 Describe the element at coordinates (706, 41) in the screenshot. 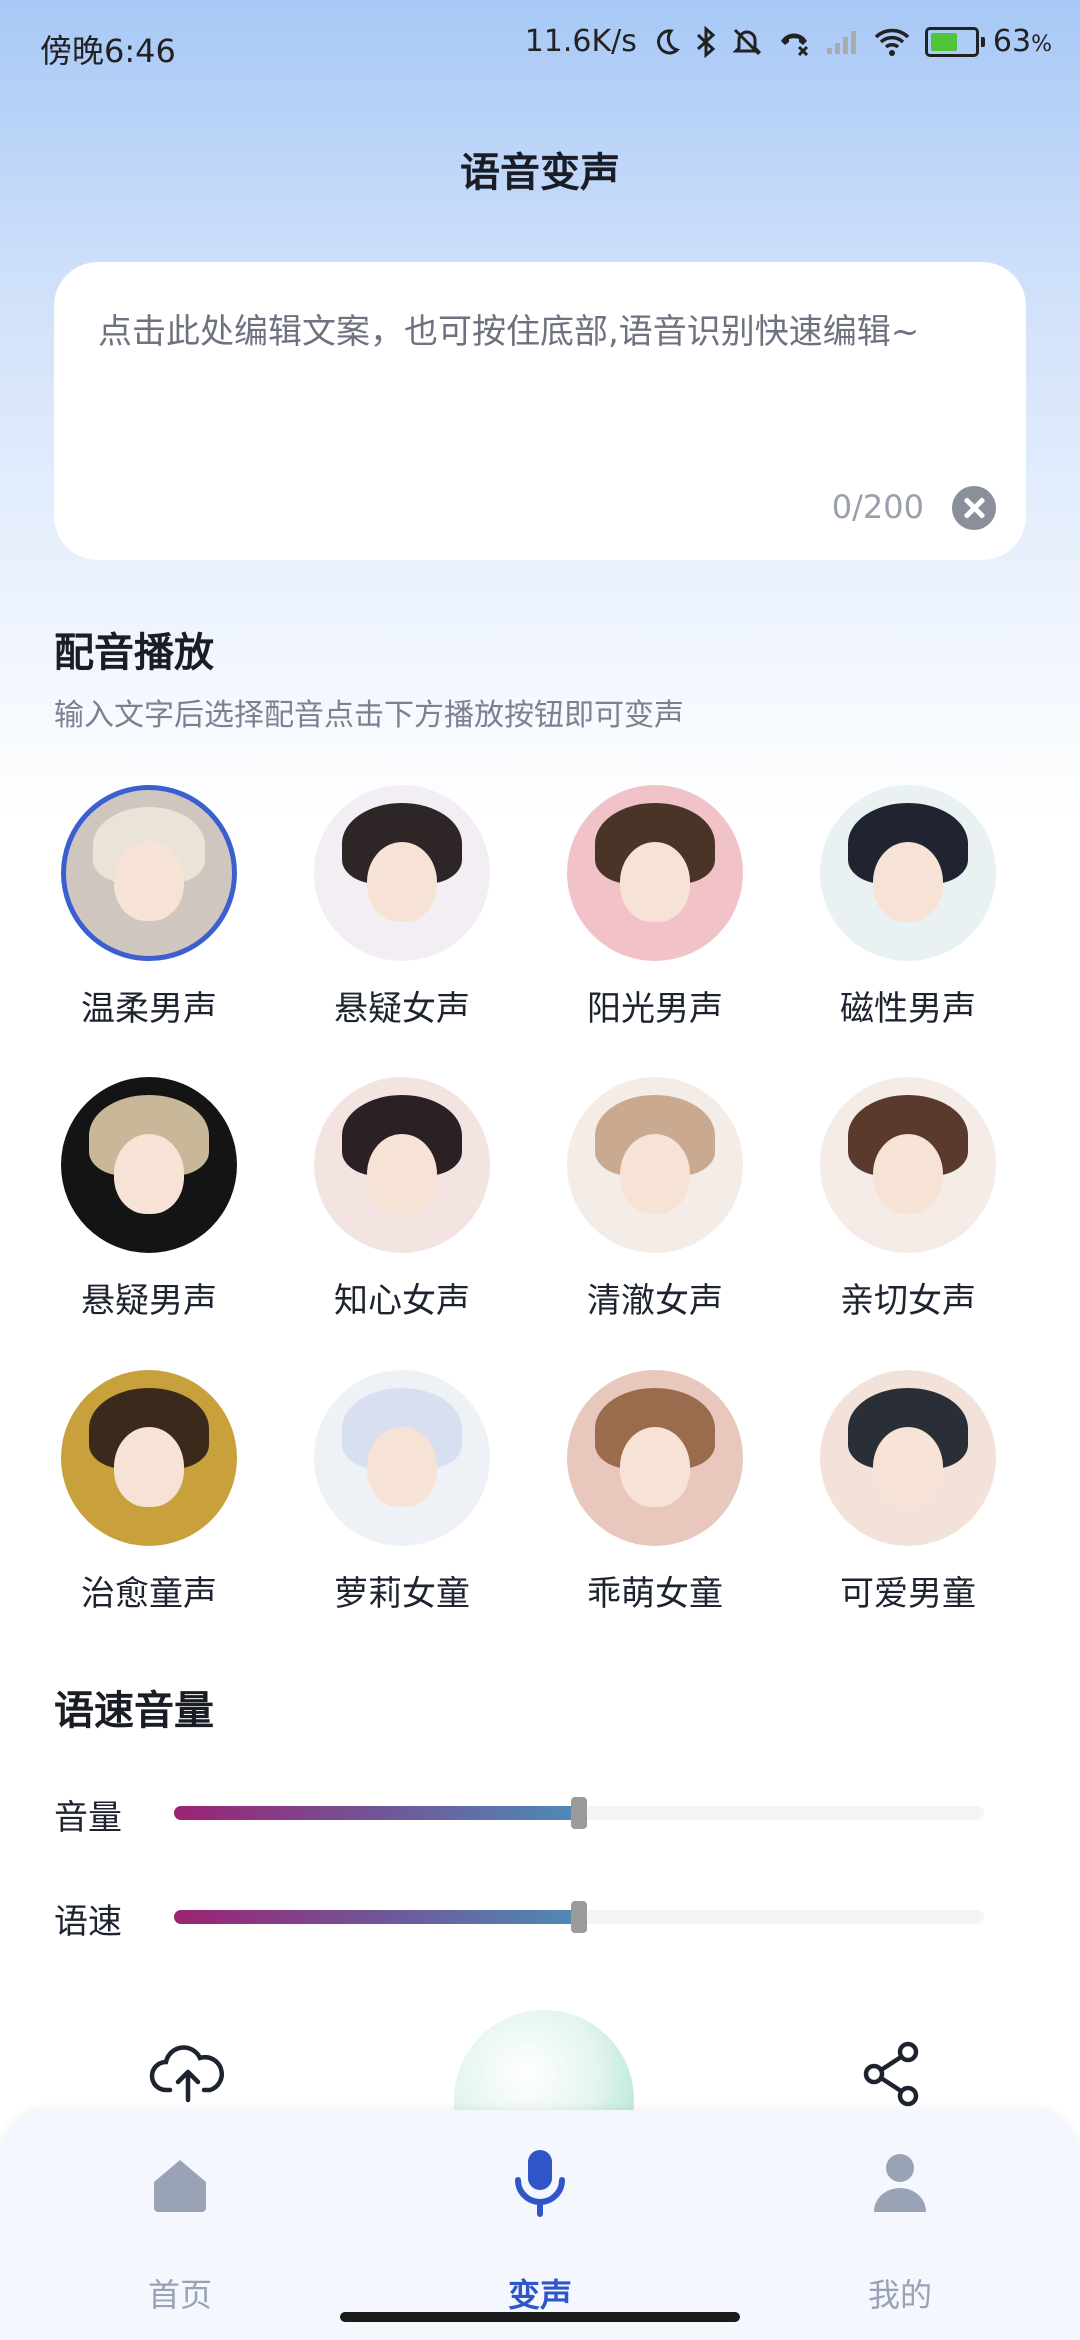

I see `bluetooth-icon` at that location.